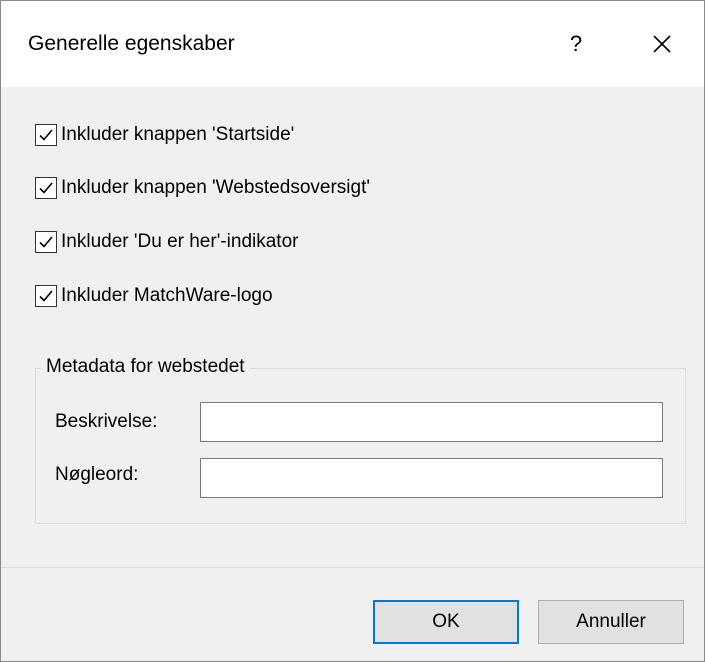  What do you see at coordinates (352, 567) in the screenshot?
I see `footer-separator` at bounding box center [352, 567].